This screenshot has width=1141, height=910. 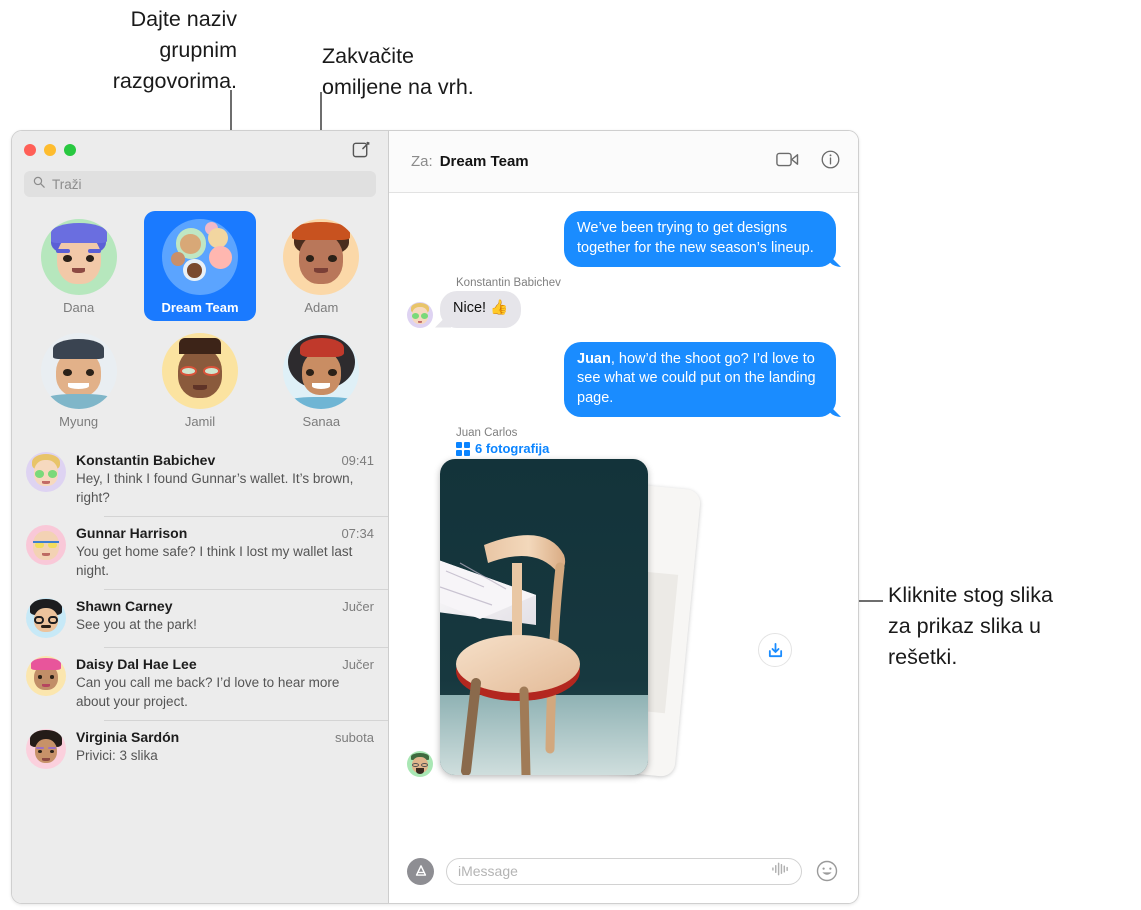 What do you see at coordinates (508, 283) in the screenshot?
I see `message-sender-name: Konstantin Babichev` at bounding box center [508, 283].